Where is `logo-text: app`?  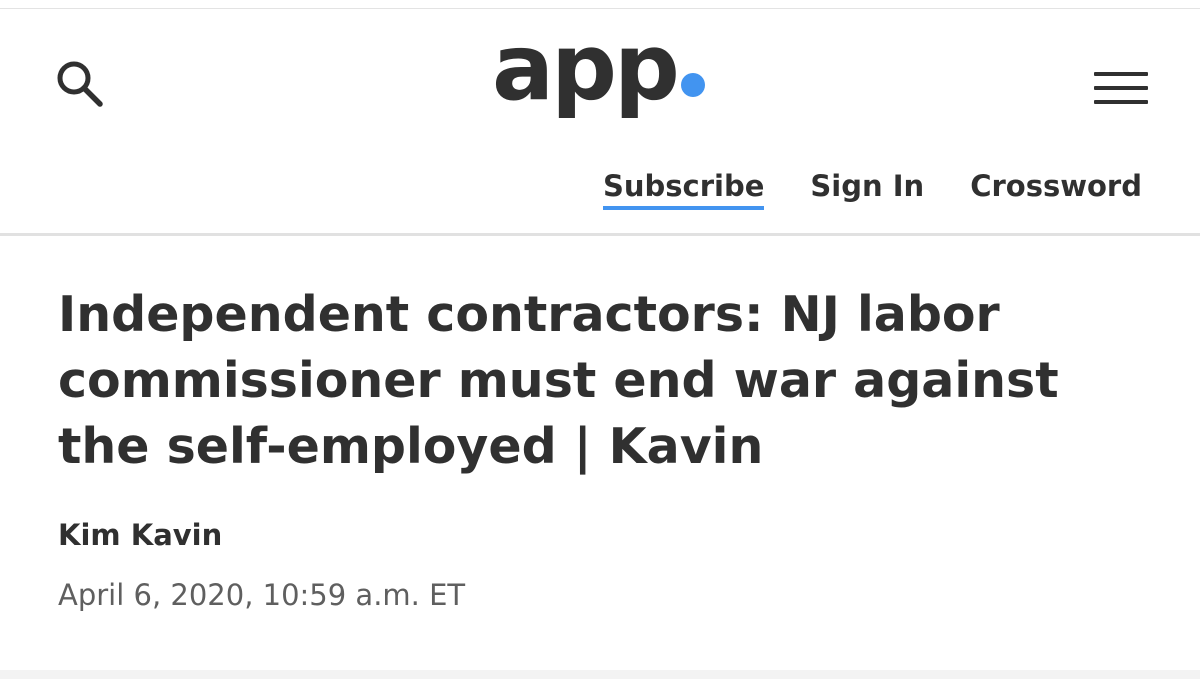 logo-text: app is located at coordinates (586, 67).